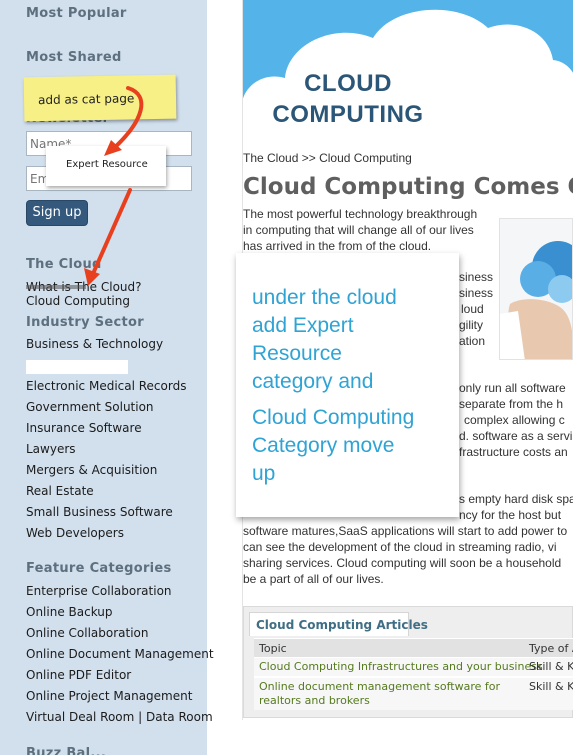  Describe the element at coordinates (313, 381) in the screenshot. I see `note-line: category and` at that location.